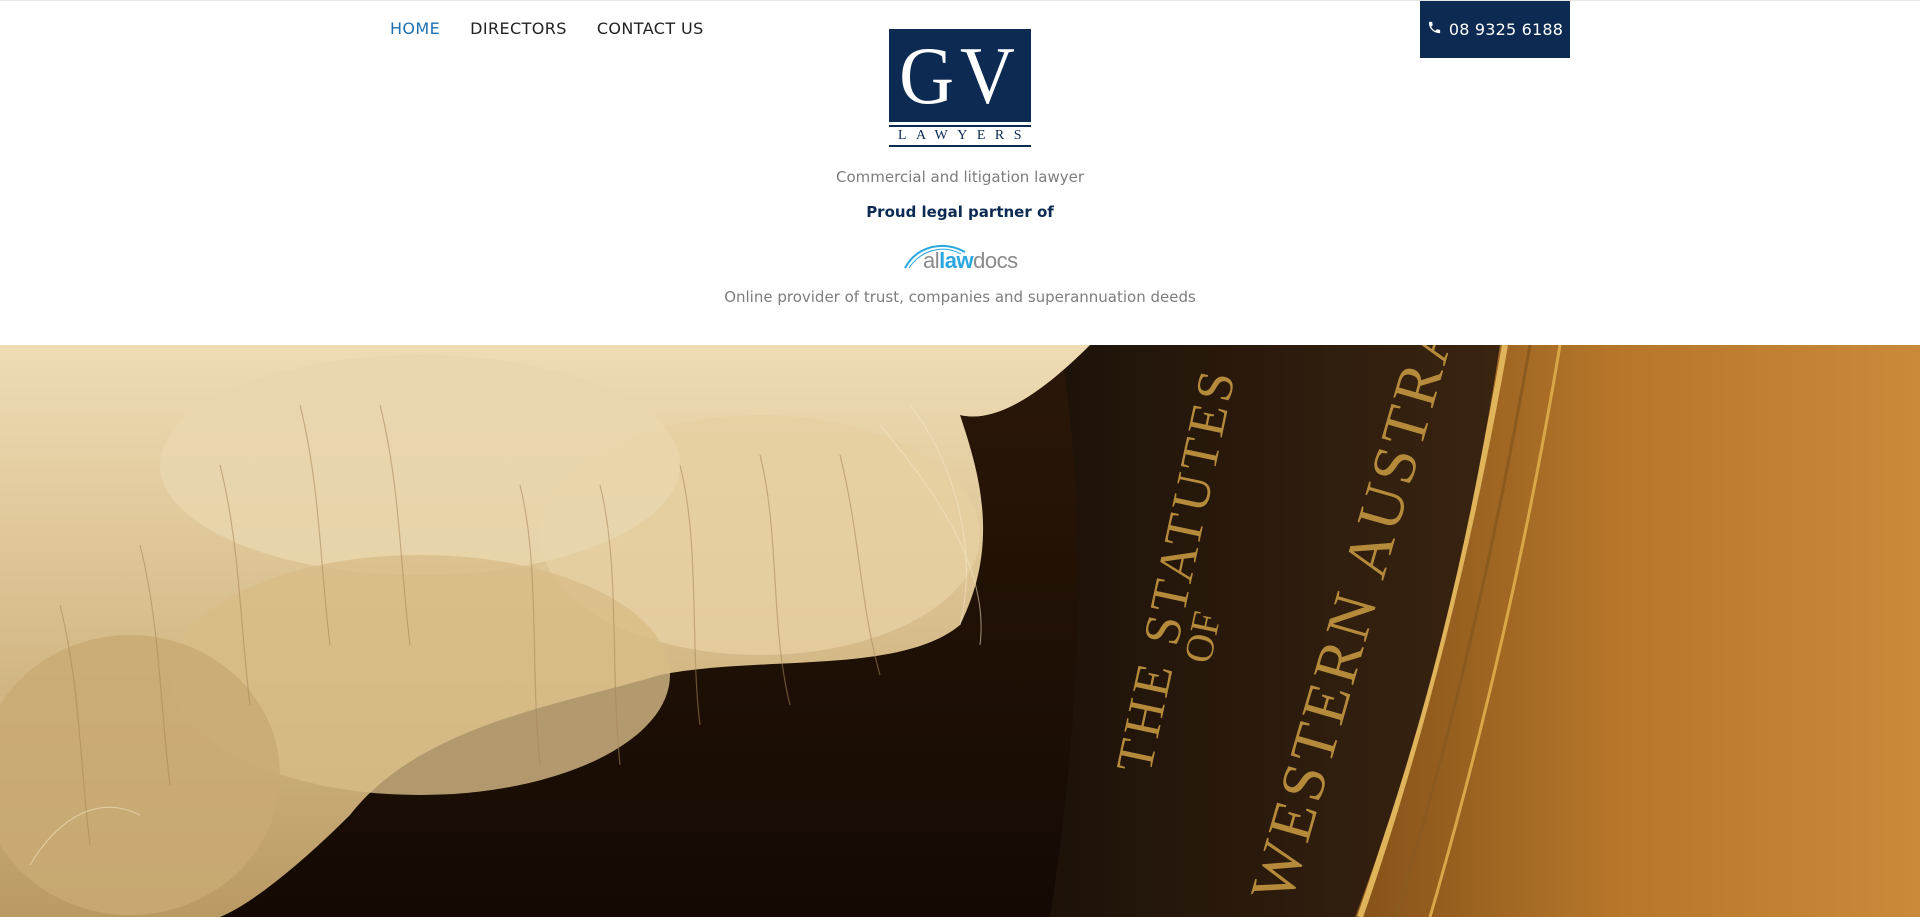 This screenshot has width=1920, height=917. I want to click on partner-heading: Proud legal partner of, so click(960, 212).